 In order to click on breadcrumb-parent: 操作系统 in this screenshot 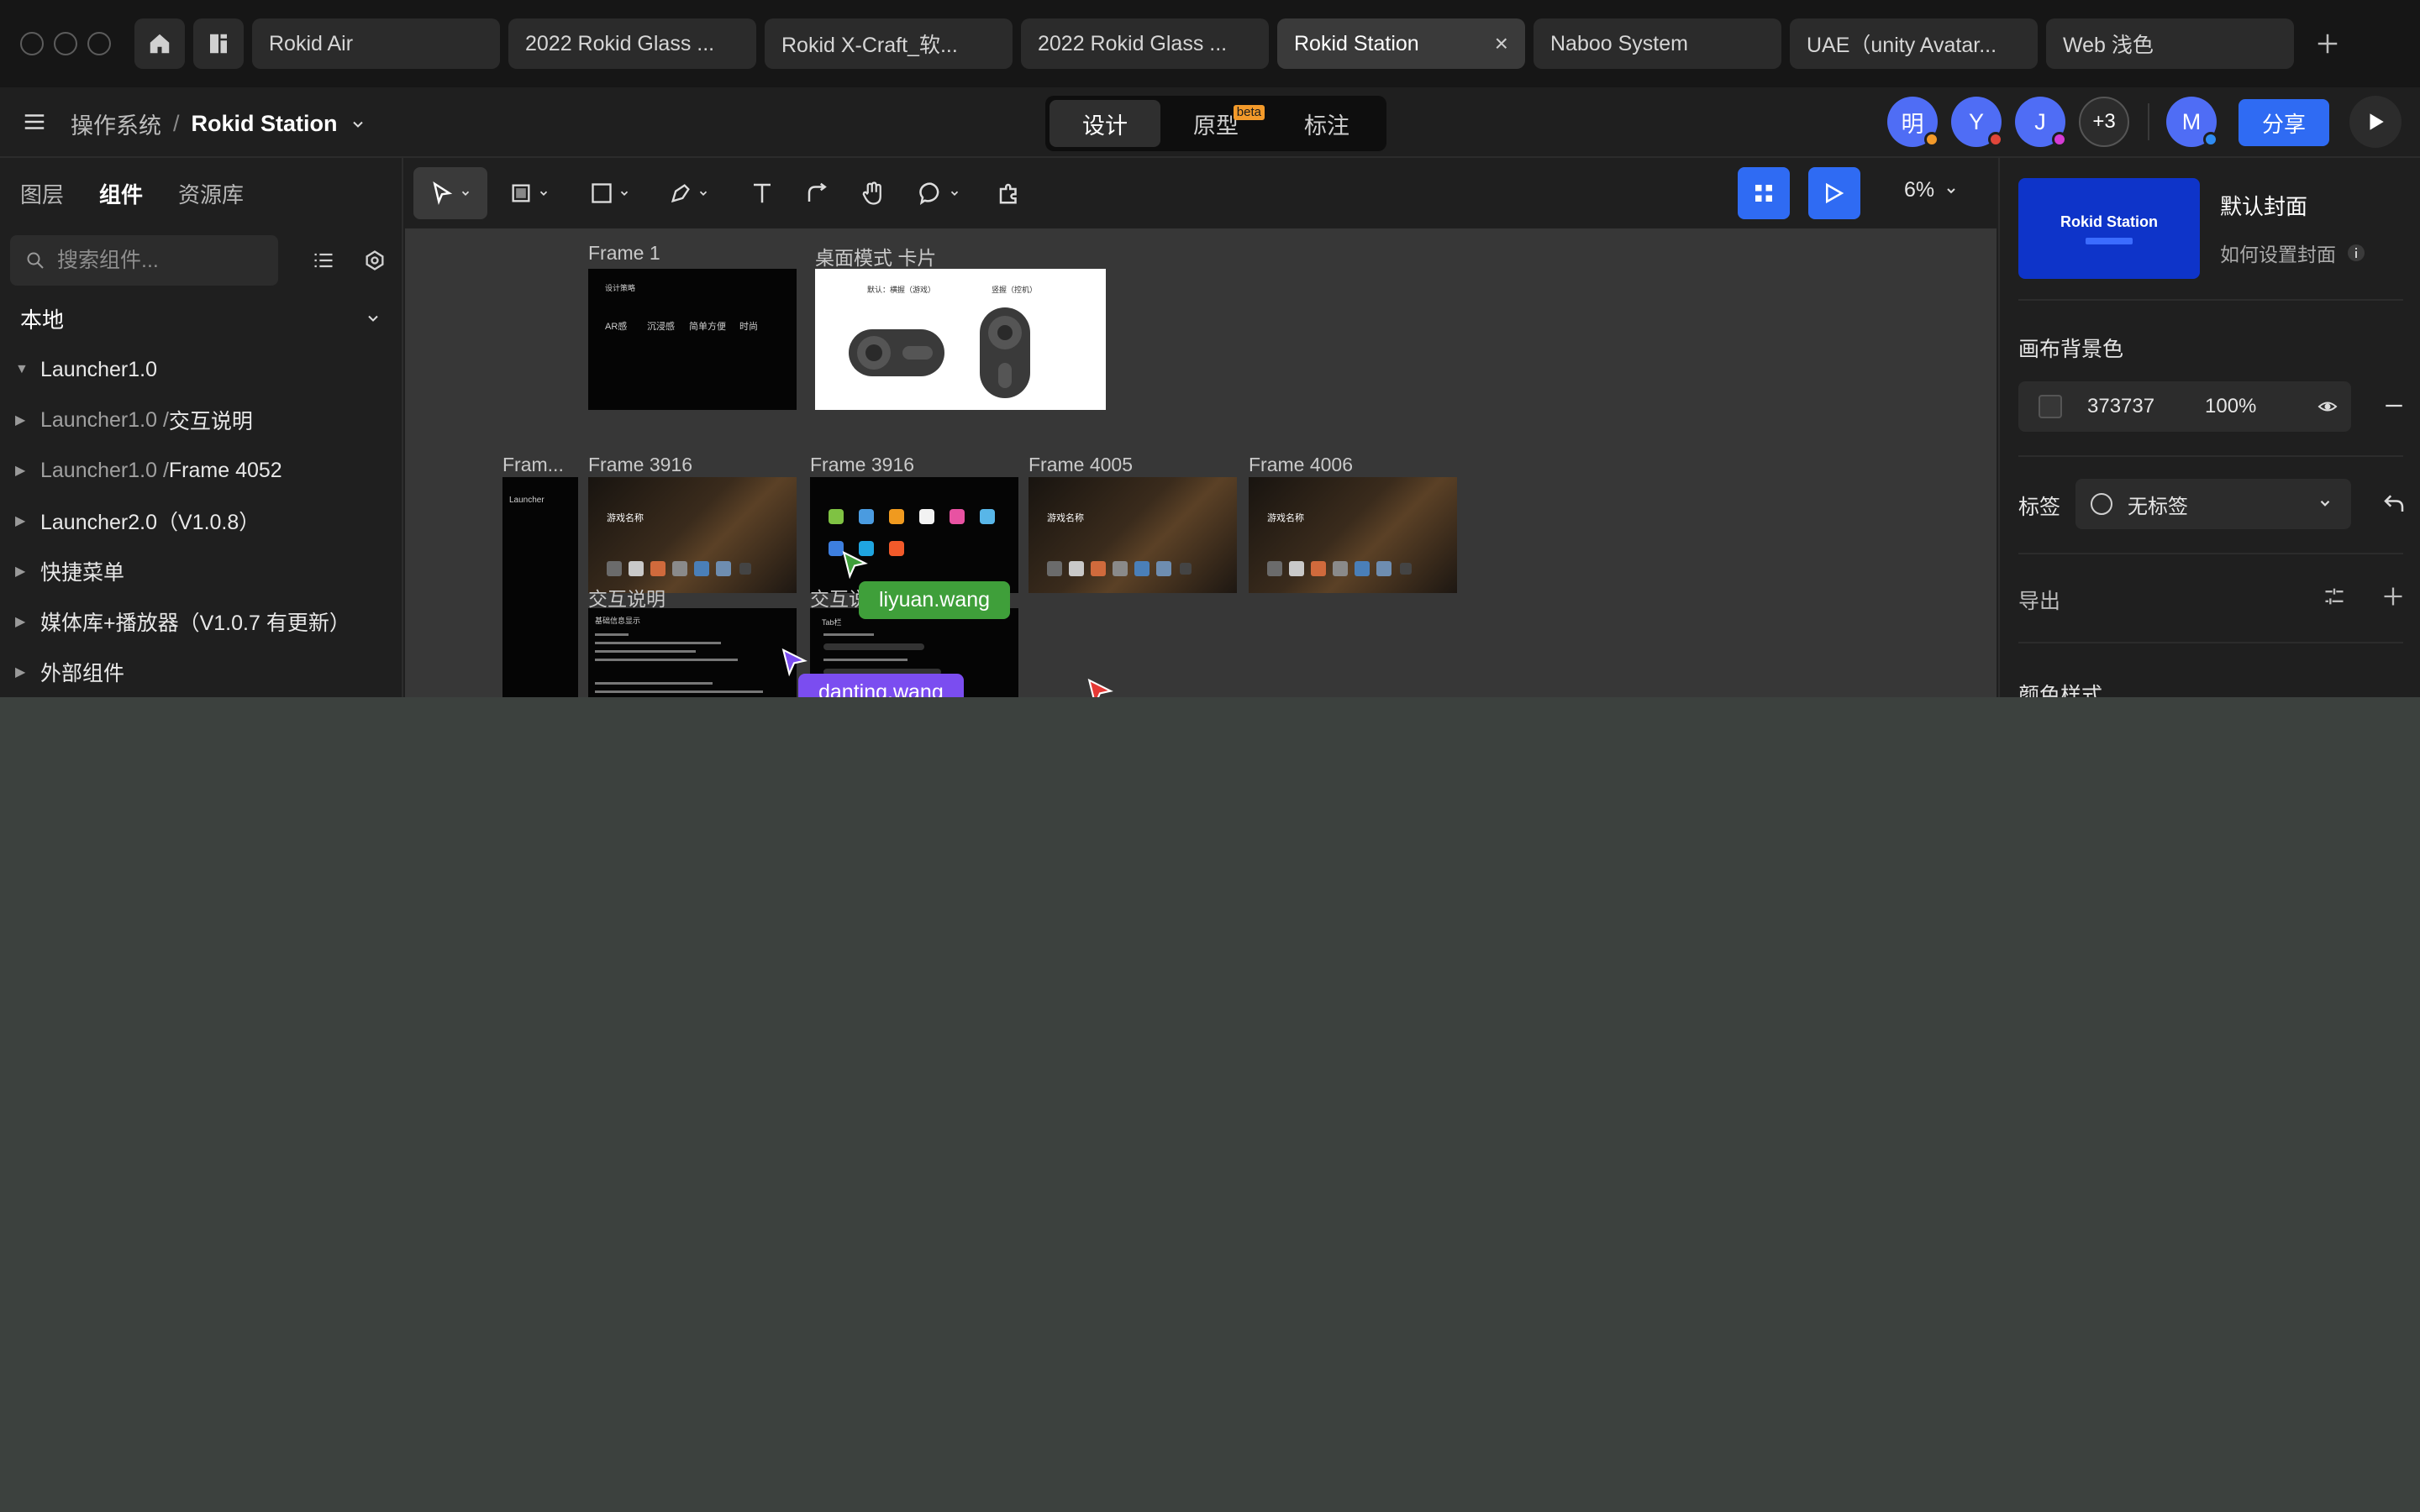, I will do `click(116, 124)`.